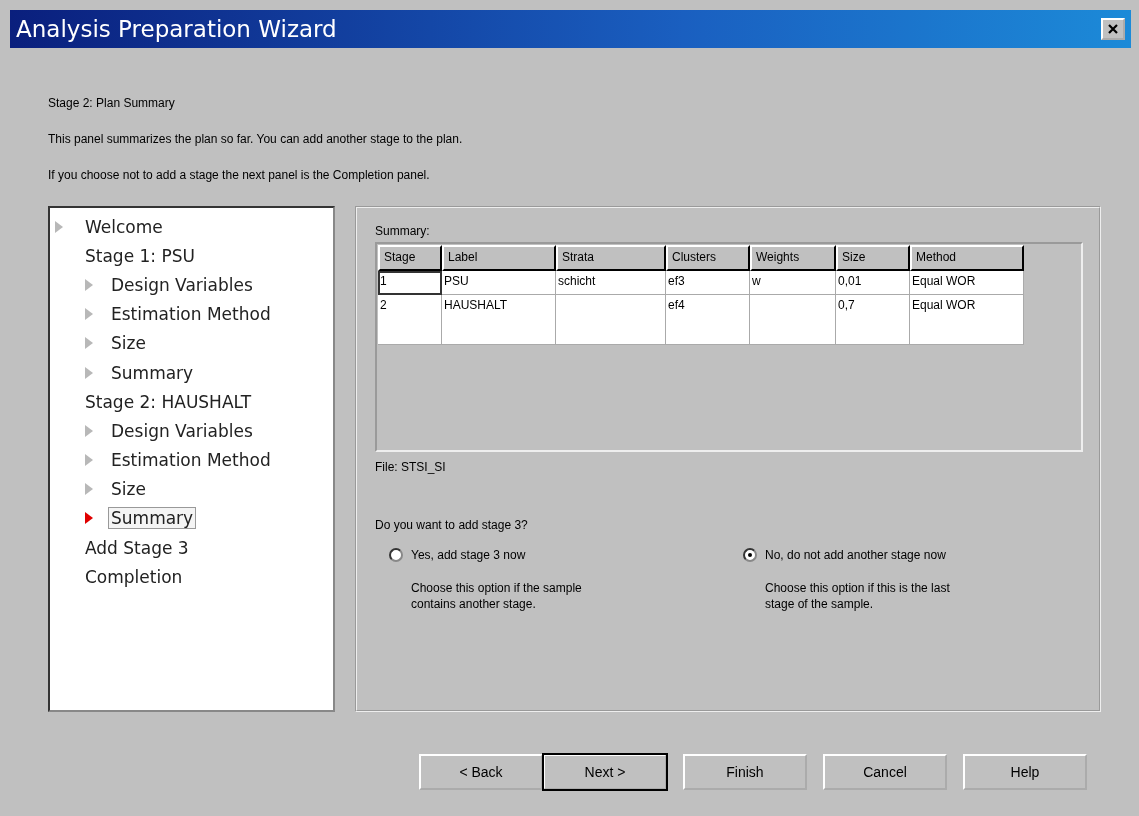 This screenshot has height=816, width=1139. What do you see at coordinates (858, 596) in the screenshot?
I see `option-description: Choose this option if this is the last stage of the sample.` at bounding box center [858, 596].